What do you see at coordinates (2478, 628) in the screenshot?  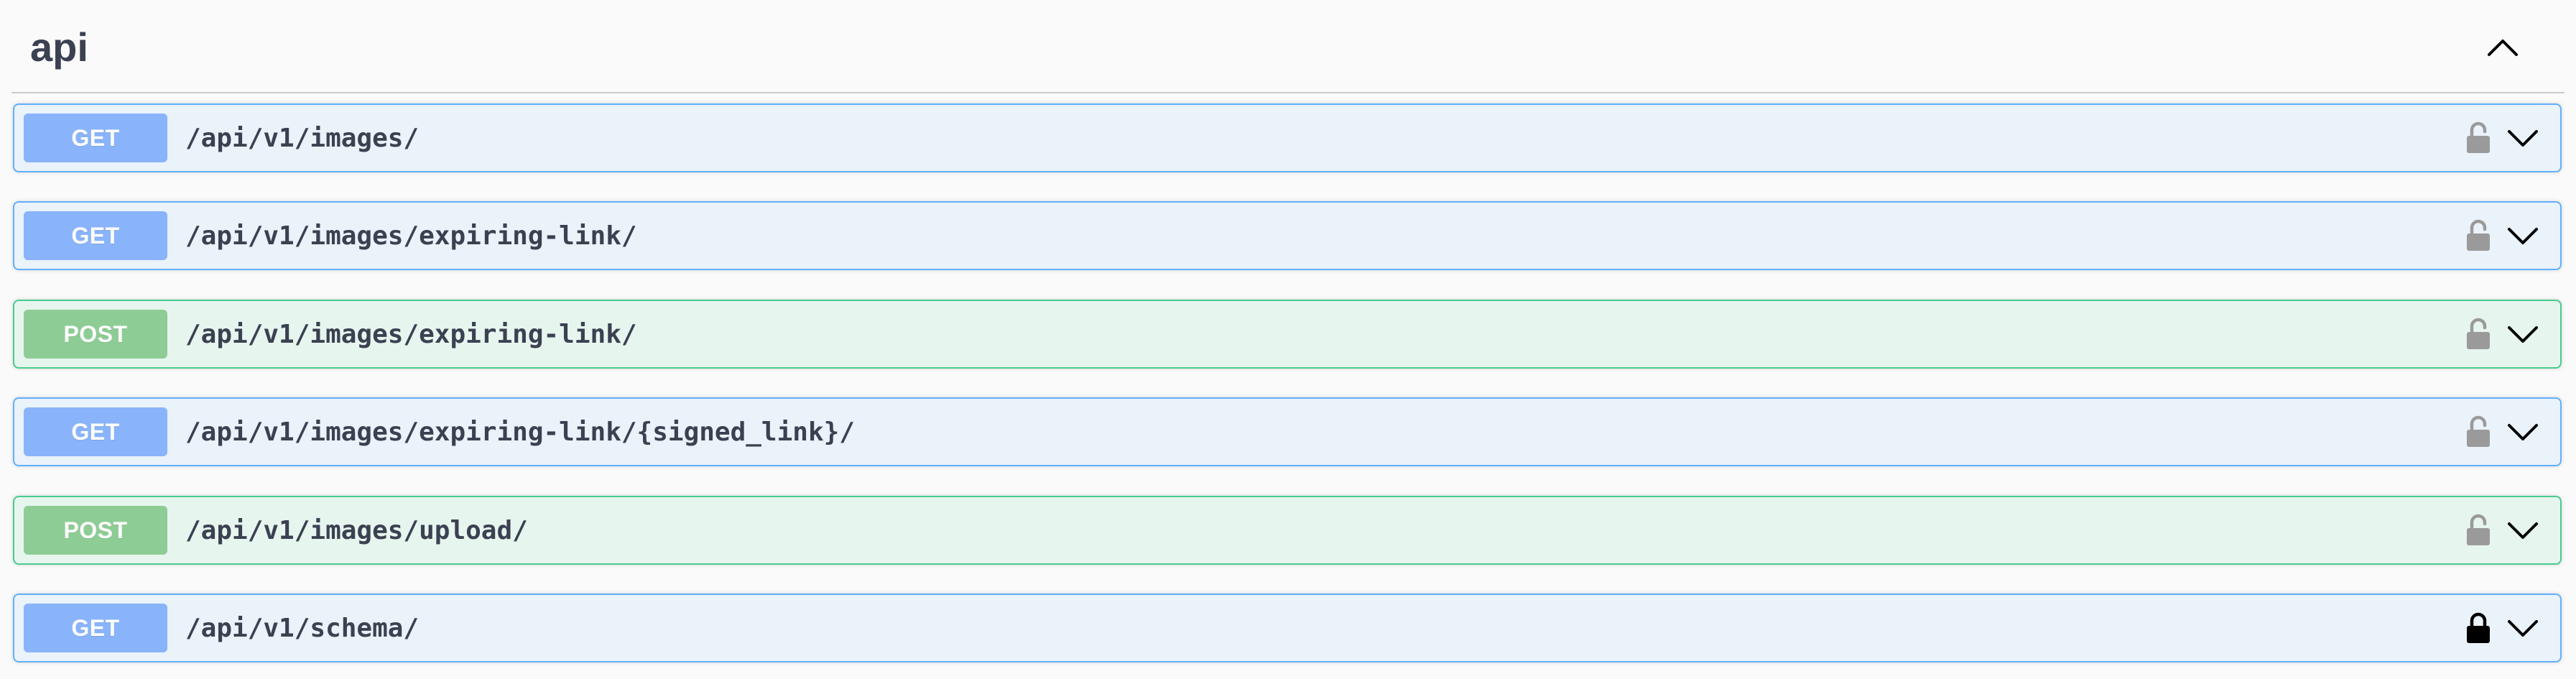 I see `locked-lock-icon` at bounding box center [2478, 628].